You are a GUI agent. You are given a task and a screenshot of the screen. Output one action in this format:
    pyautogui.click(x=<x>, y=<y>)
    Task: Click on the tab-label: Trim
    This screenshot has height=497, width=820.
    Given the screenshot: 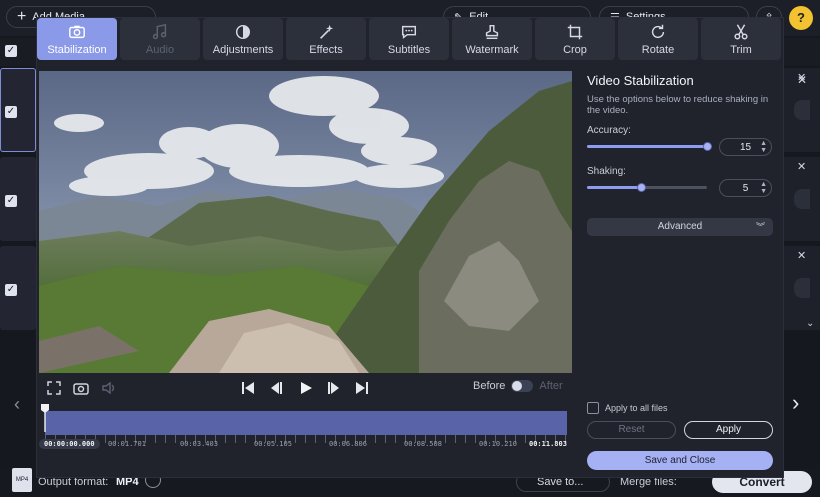 What is the action you would take?
    pyautogui.click(x=741, y=49)
    